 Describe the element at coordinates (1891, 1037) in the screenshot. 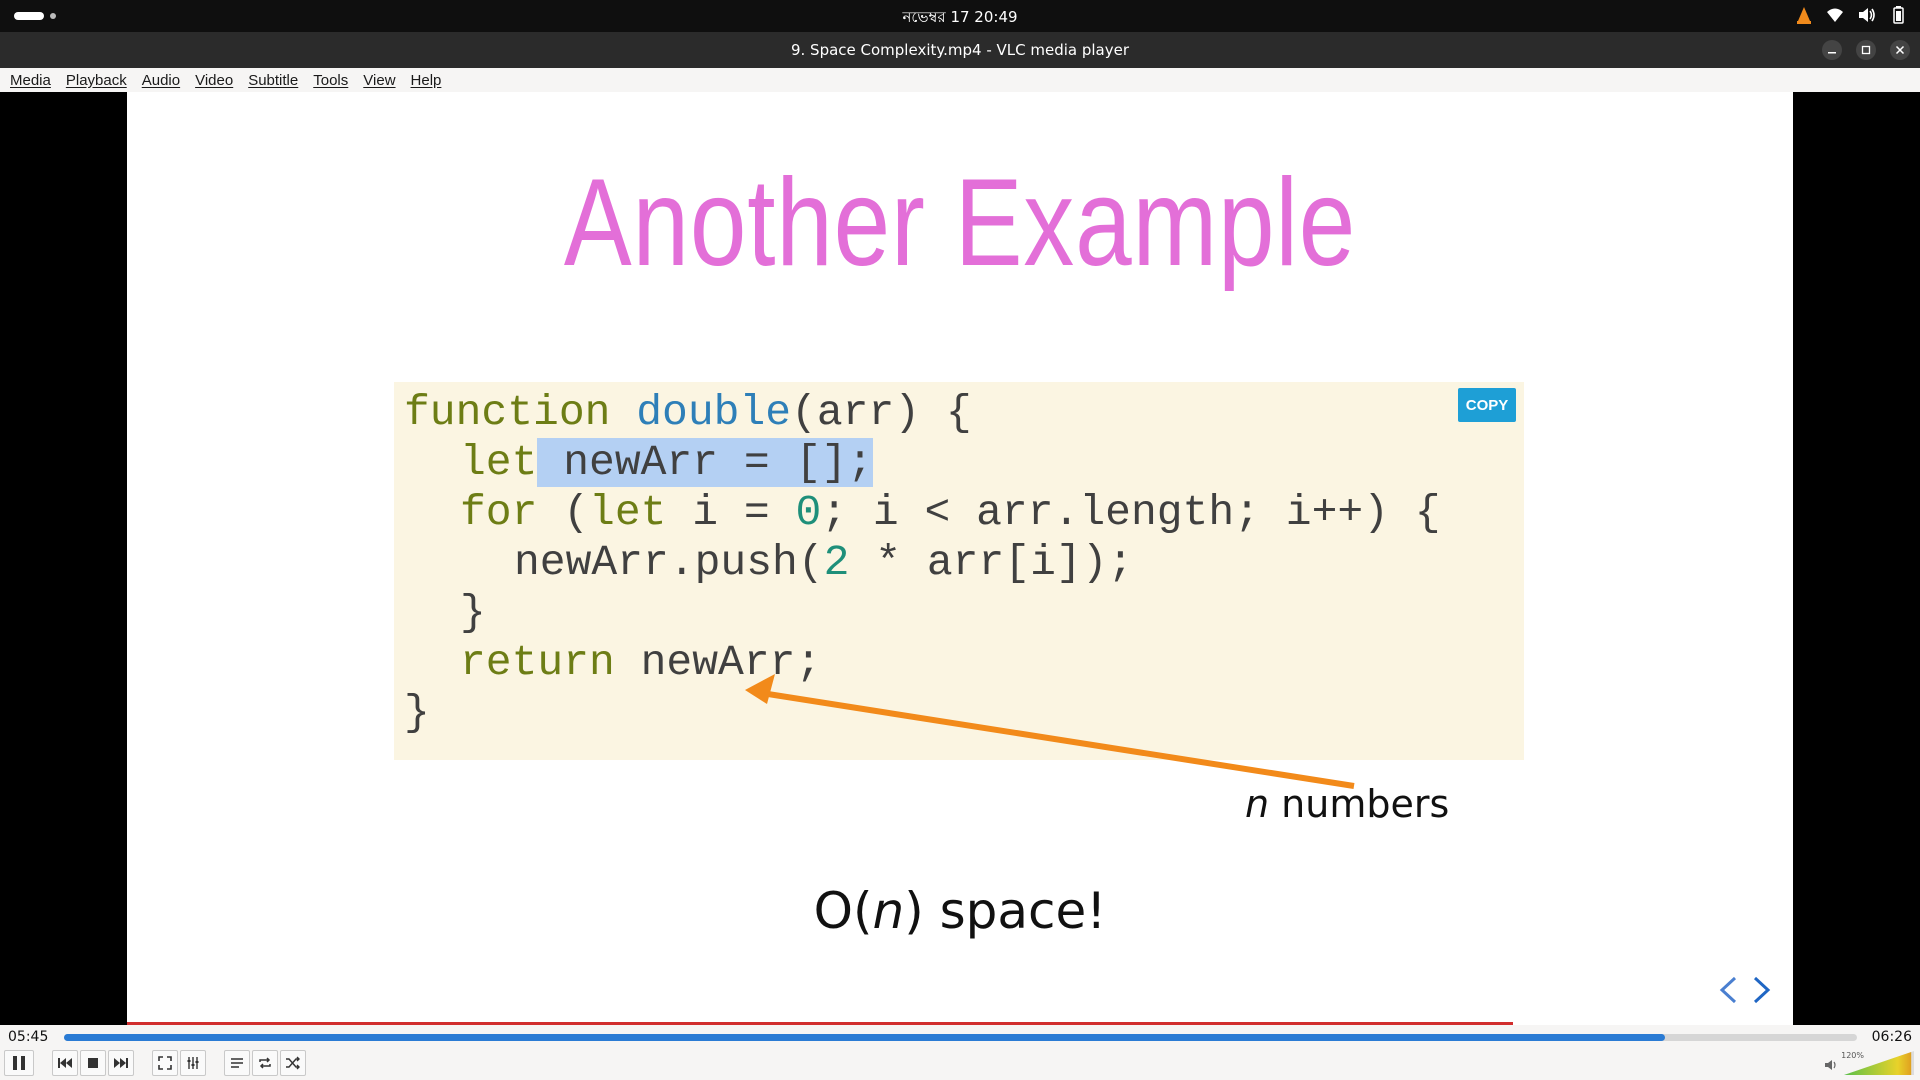

I see `total-time: 06:26` at that location.